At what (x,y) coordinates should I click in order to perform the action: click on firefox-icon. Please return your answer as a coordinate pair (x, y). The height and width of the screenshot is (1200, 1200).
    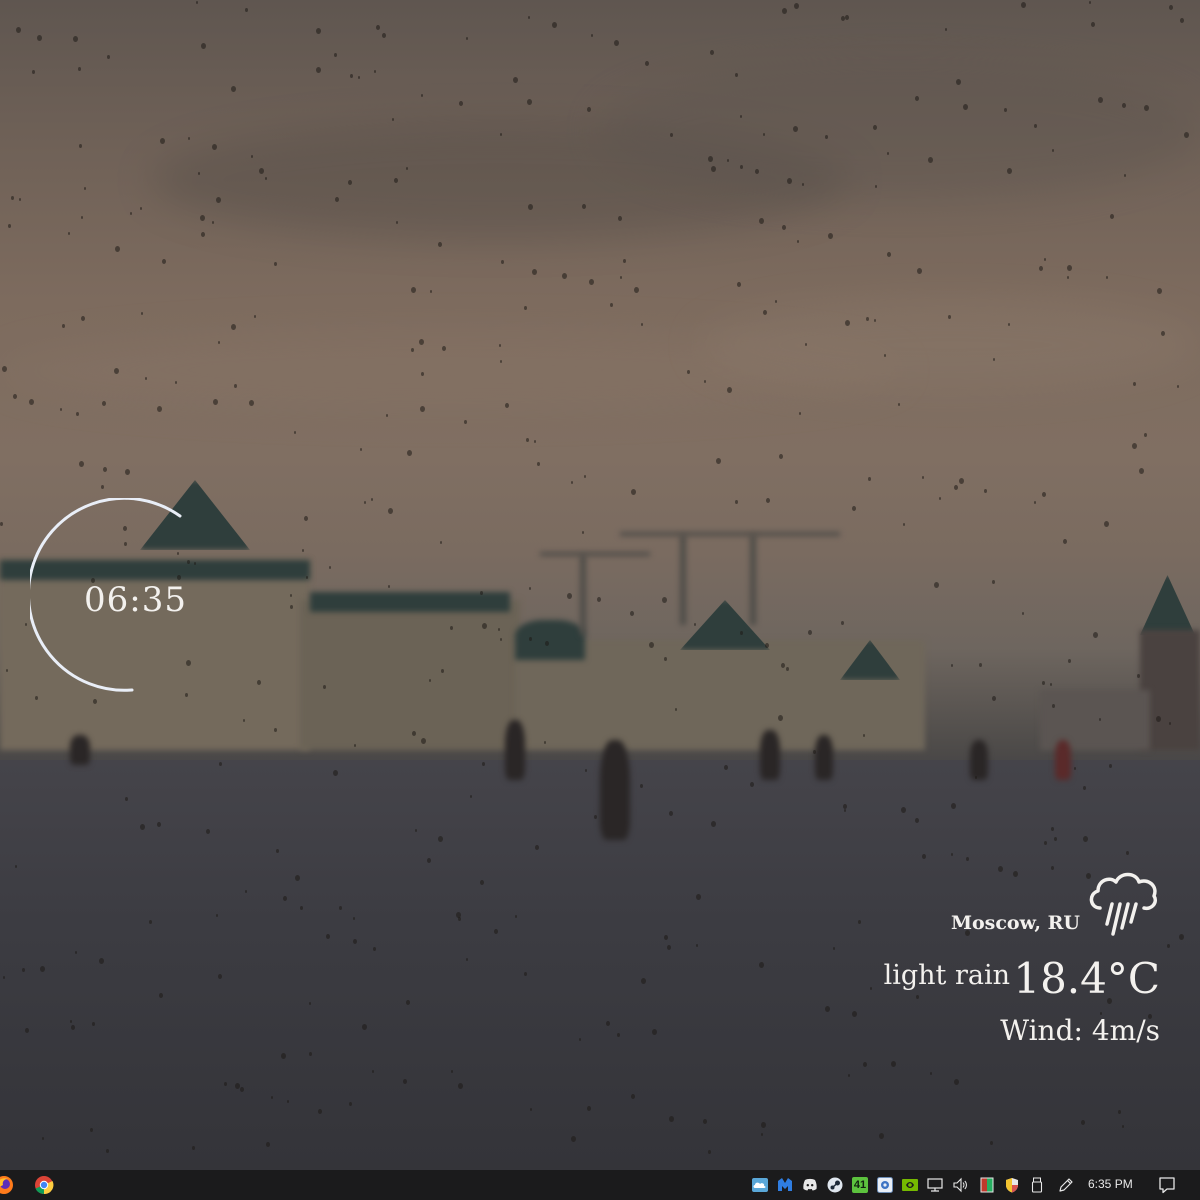
    Looking at the image, I should click on (7, 1185).